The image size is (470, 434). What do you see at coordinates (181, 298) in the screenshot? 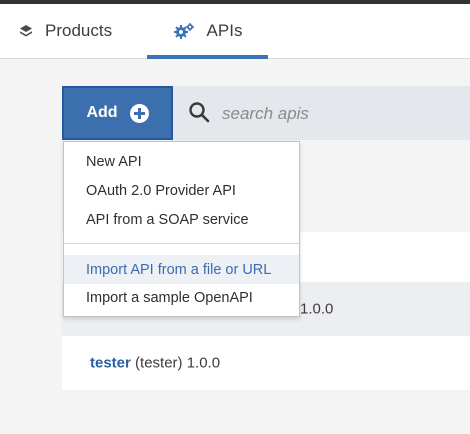
I see `menu-item-import-sample-openapi: Import a sample OpenAPI` at bounding box center [181, 298].